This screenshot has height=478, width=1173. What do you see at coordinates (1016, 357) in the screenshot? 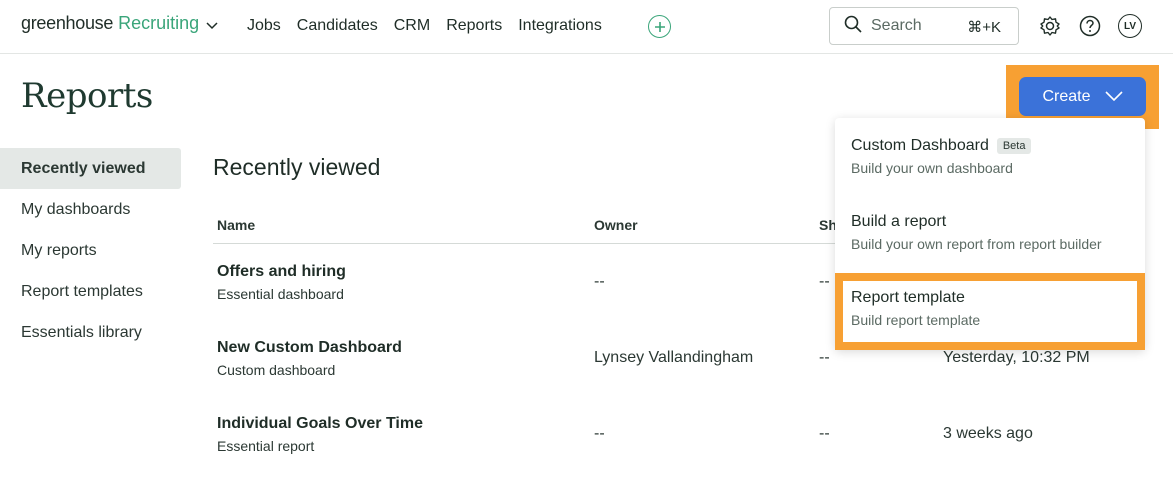
I see `table-row-viewed: Yesterday, 10:32 PM` at bounding box center [1016, 357].